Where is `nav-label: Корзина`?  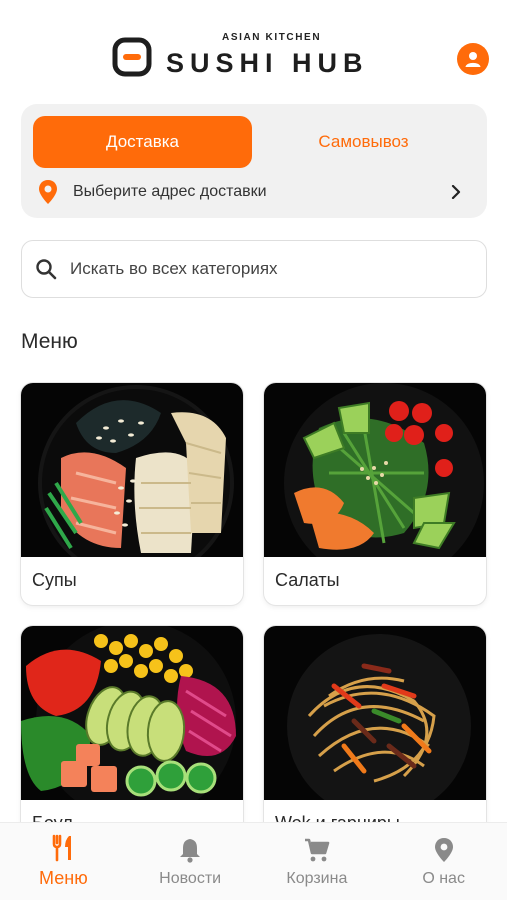 nav-label: Корзина is located at coordinates (317, 878).